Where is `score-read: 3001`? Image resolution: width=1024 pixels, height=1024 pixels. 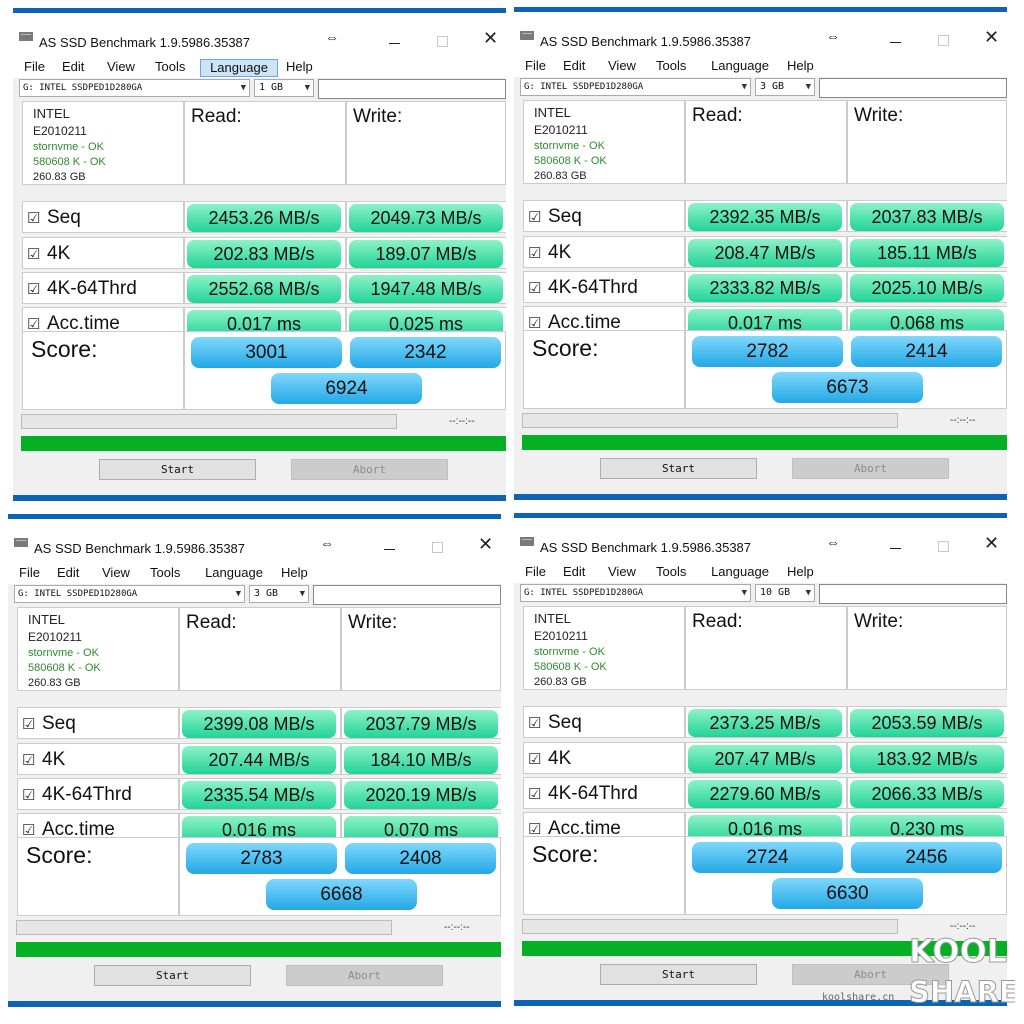 score-read: 3001 is located at coordinates (266, 352).